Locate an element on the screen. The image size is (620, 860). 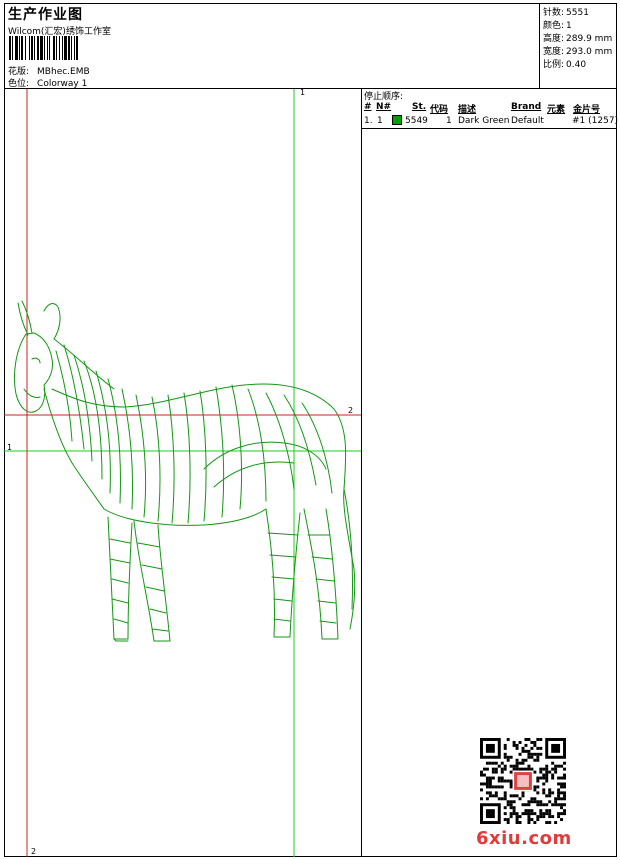
guide-label-v-red: 2 is located at coordinates (34, 851).